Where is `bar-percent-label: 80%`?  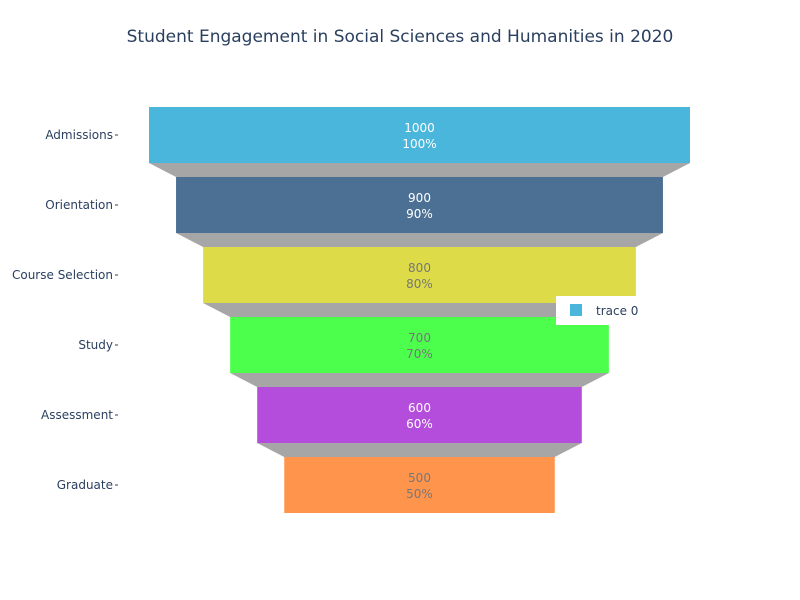 bar-percent-label: 80% is located at coordinates (419, 284).